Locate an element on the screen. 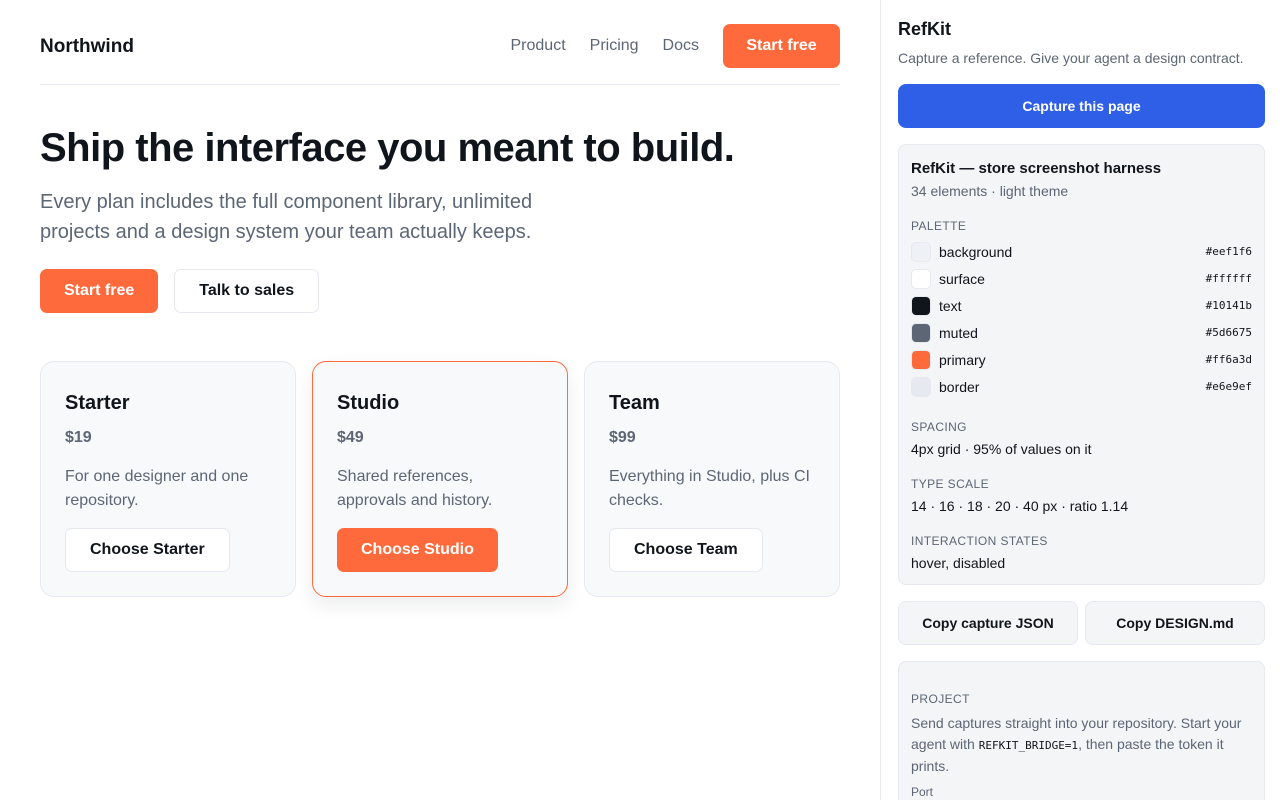 This screenshot has height=800, width=1280. hero-actions: Start free Talk to sales is located at coordinates (180, 291).